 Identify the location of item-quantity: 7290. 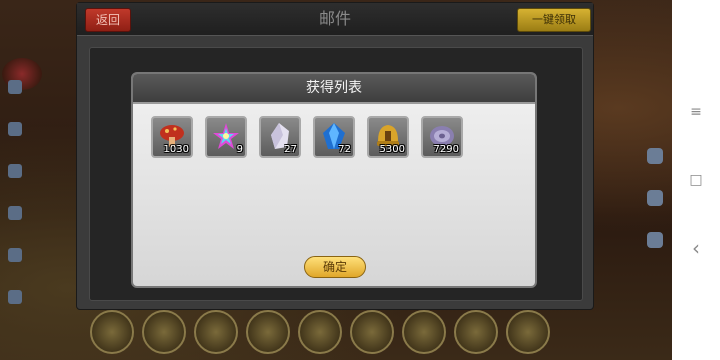
(446, 149).